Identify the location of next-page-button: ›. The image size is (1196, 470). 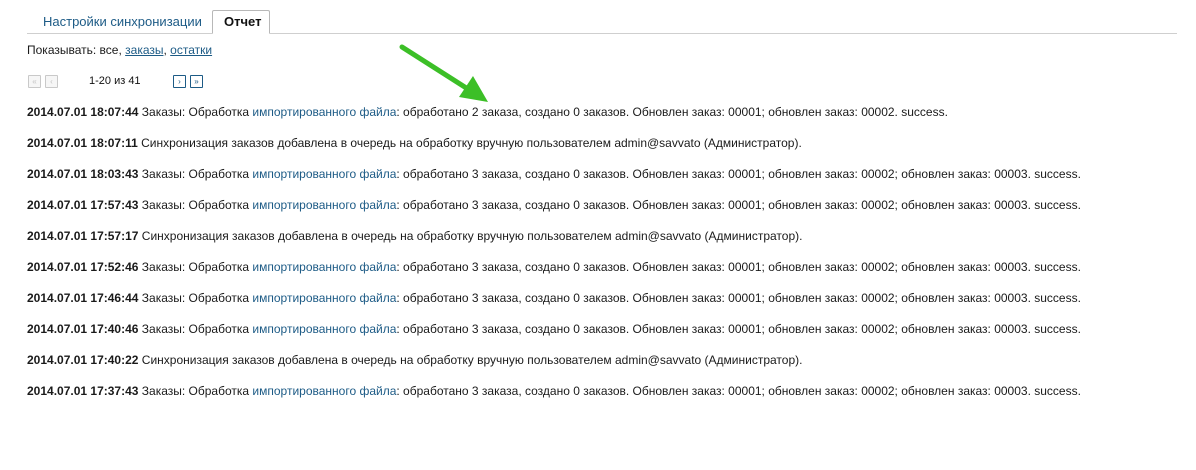
(179, 81).